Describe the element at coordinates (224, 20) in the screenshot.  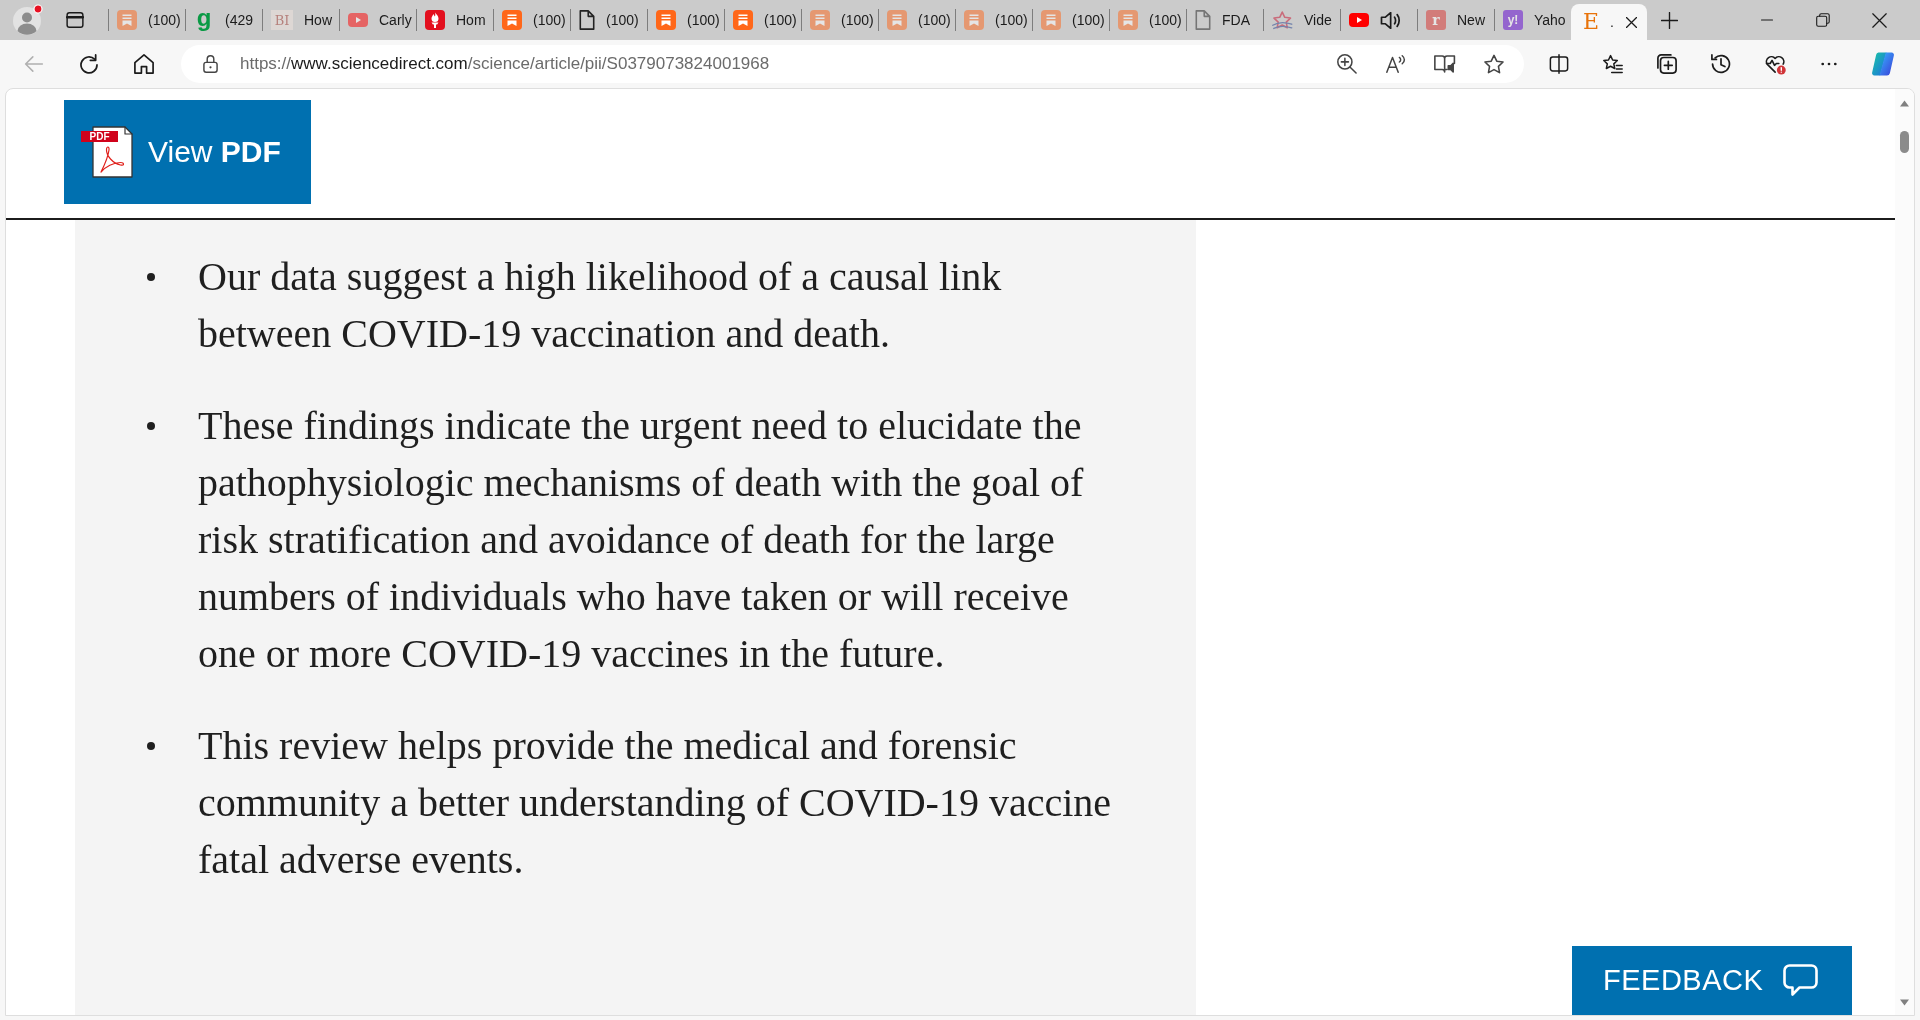
I see `browser-tab: g (429` at that location.